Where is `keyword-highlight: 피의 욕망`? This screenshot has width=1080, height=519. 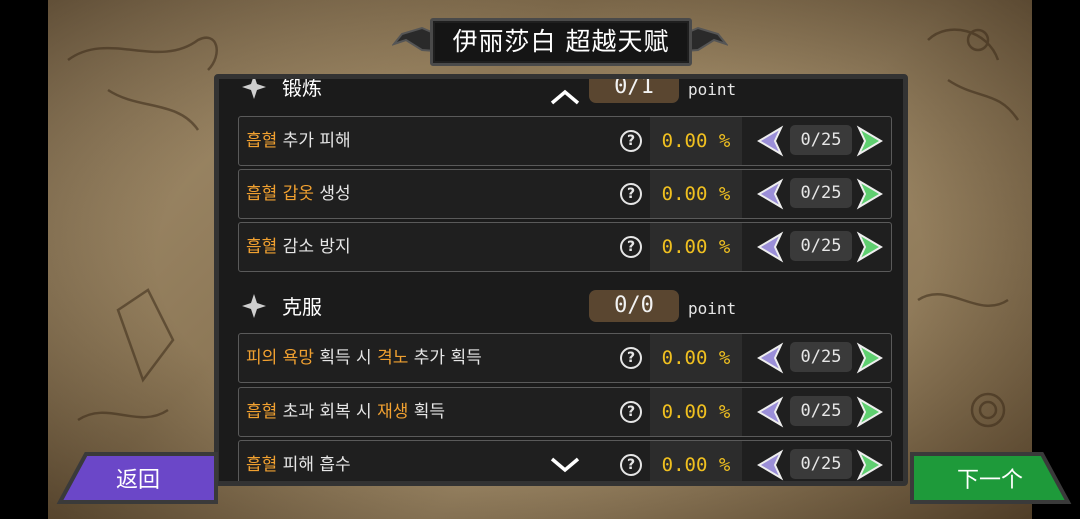 keyword-highlight: 피의 욕망 is located at coordinates (280, 358).